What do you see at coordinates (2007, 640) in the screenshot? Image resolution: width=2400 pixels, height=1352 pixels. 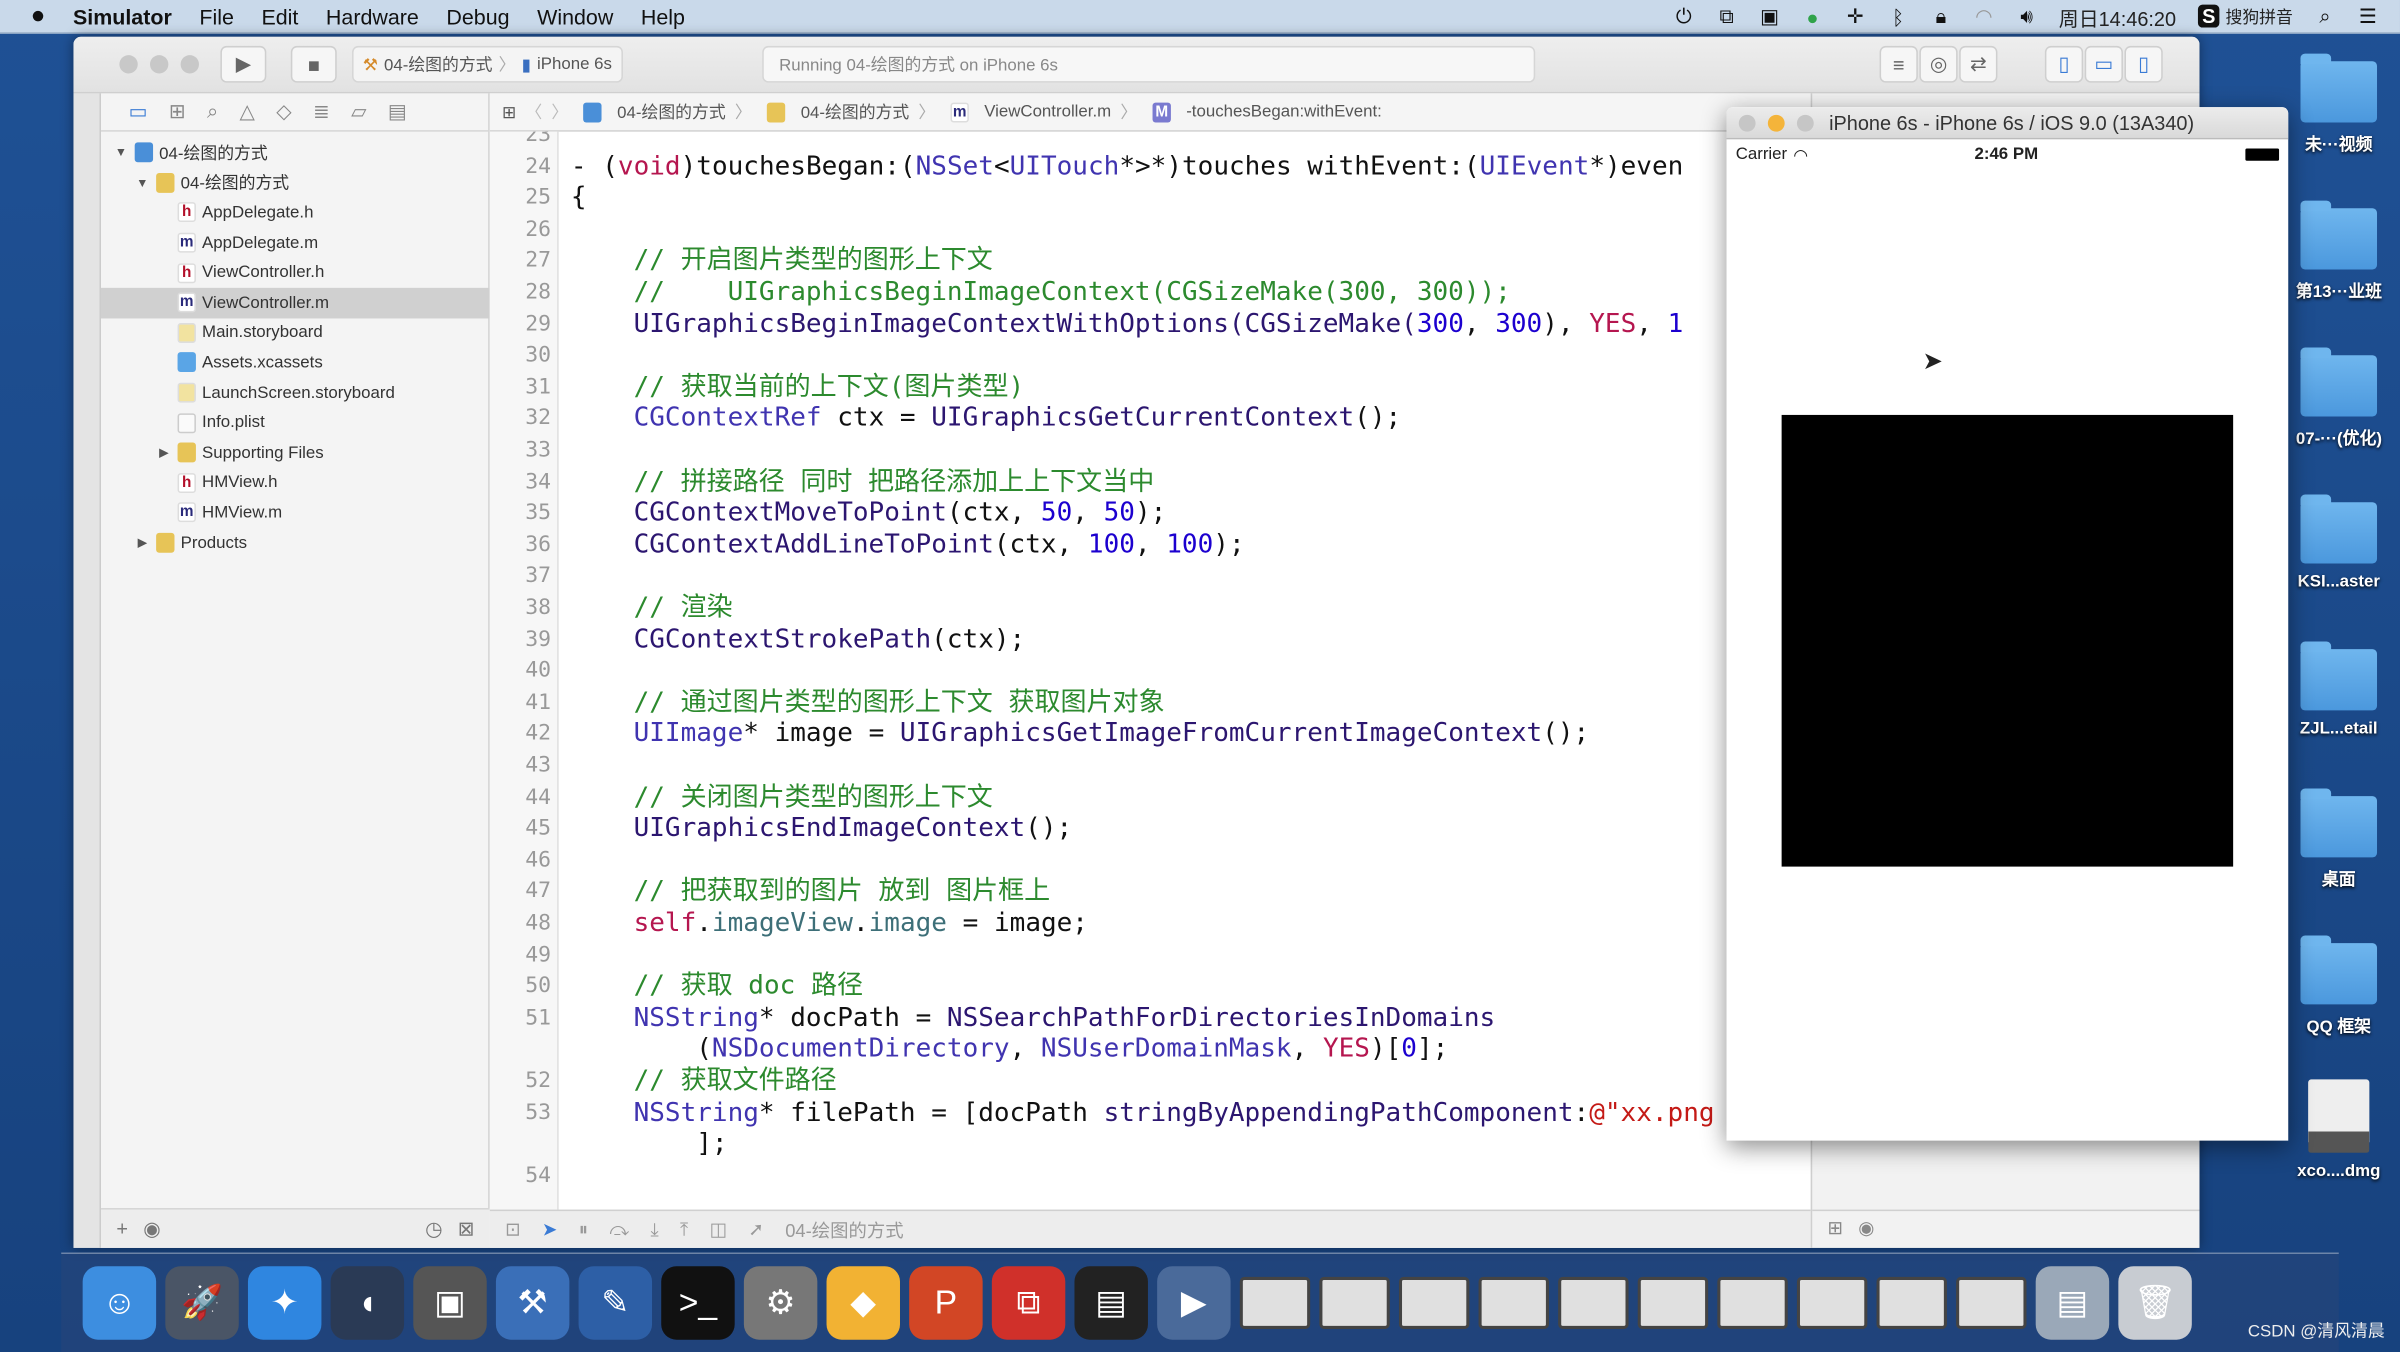 I see `image-view` at bounding box center [2007, 640].